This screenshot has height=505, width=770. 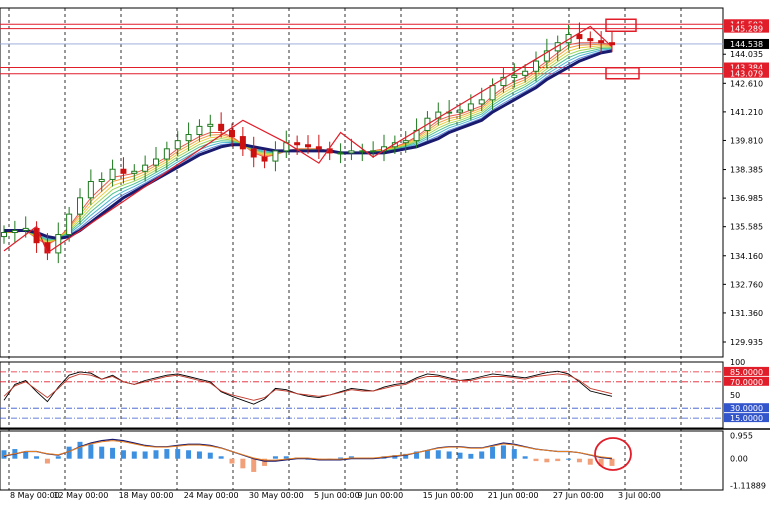 What do you see at coordinates (746, 140) in the screenshot?
I see `price-tick-label-3: 139.810` at bounding box center [746, 140].